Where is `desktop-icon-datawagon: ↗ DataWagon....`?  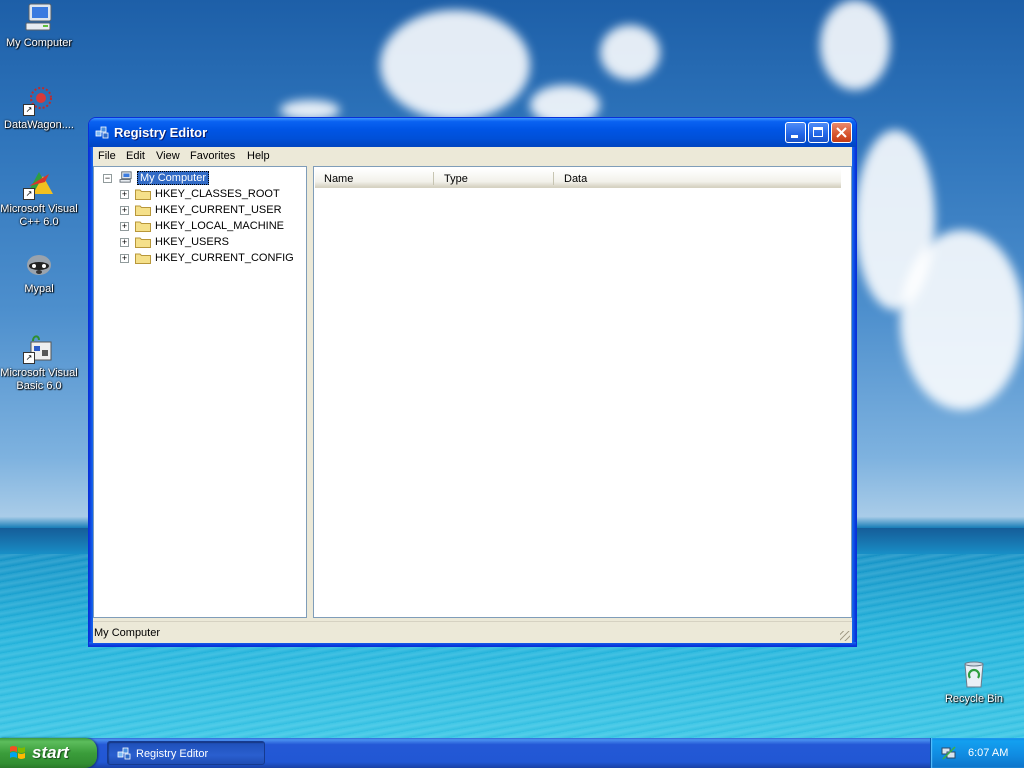
desktop-icon-datawagon: ↗ DataWagon.... is located at coordinates (39, 108).